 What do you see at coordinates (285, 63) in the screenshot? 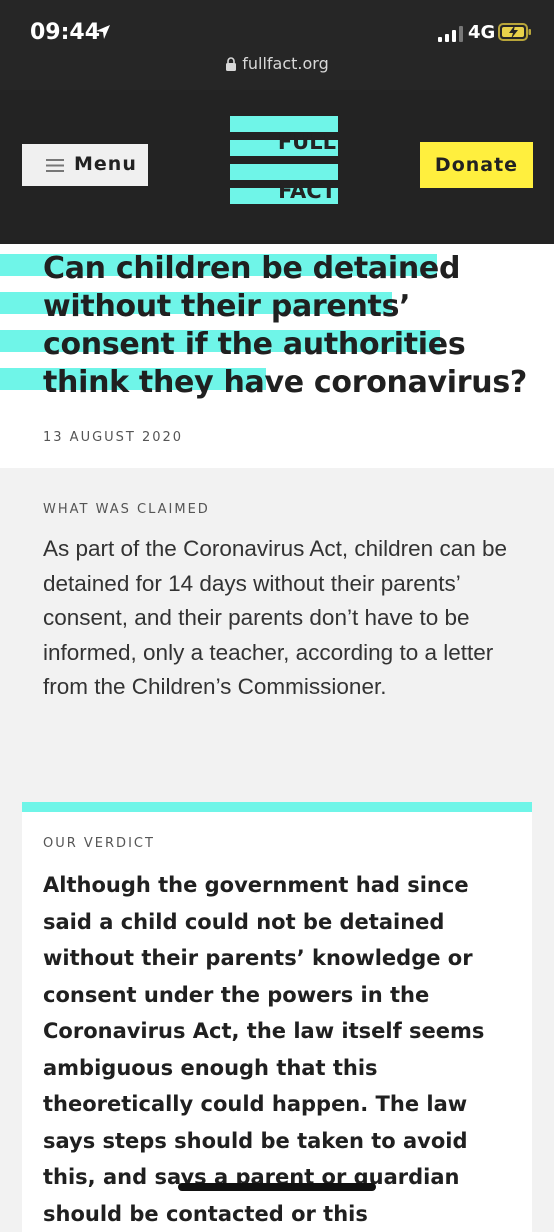
I see `url-text: fullfact.org` at bounding box center [285, 63].